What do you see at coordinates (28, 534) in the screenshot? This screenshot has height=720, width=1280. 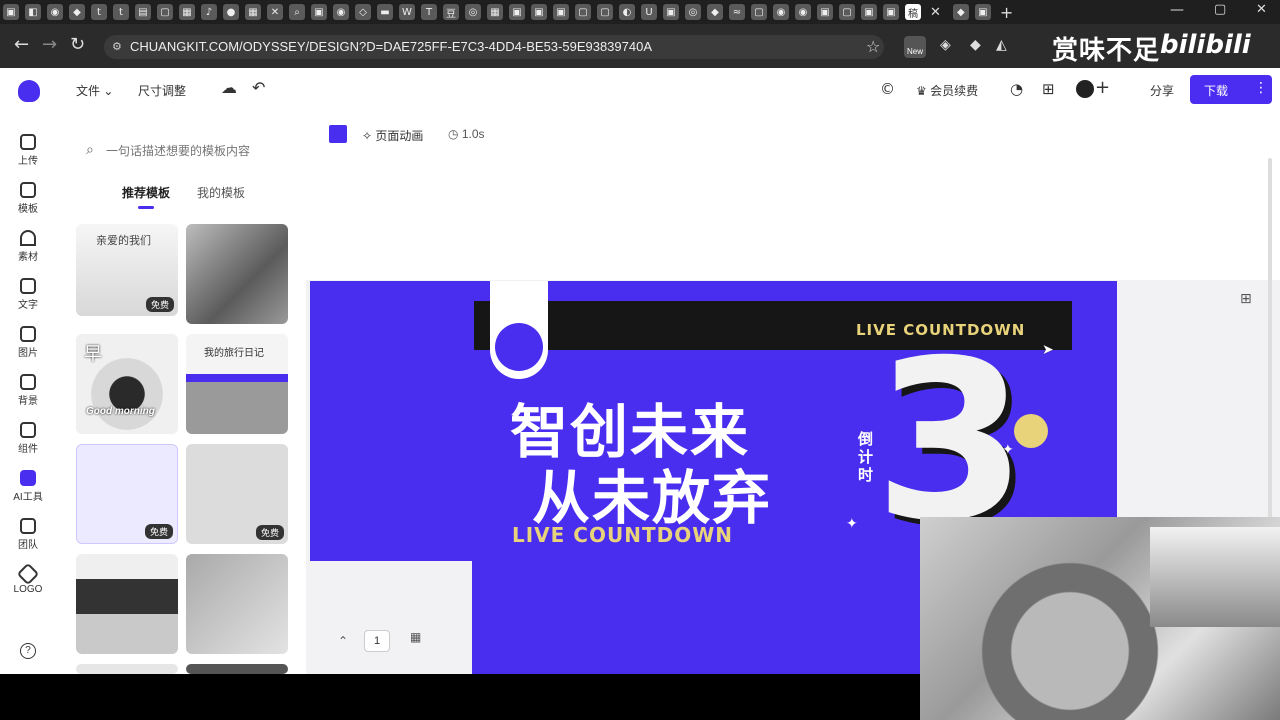 I see `rail-item-team: 团队` at bounding box center [28, 534].